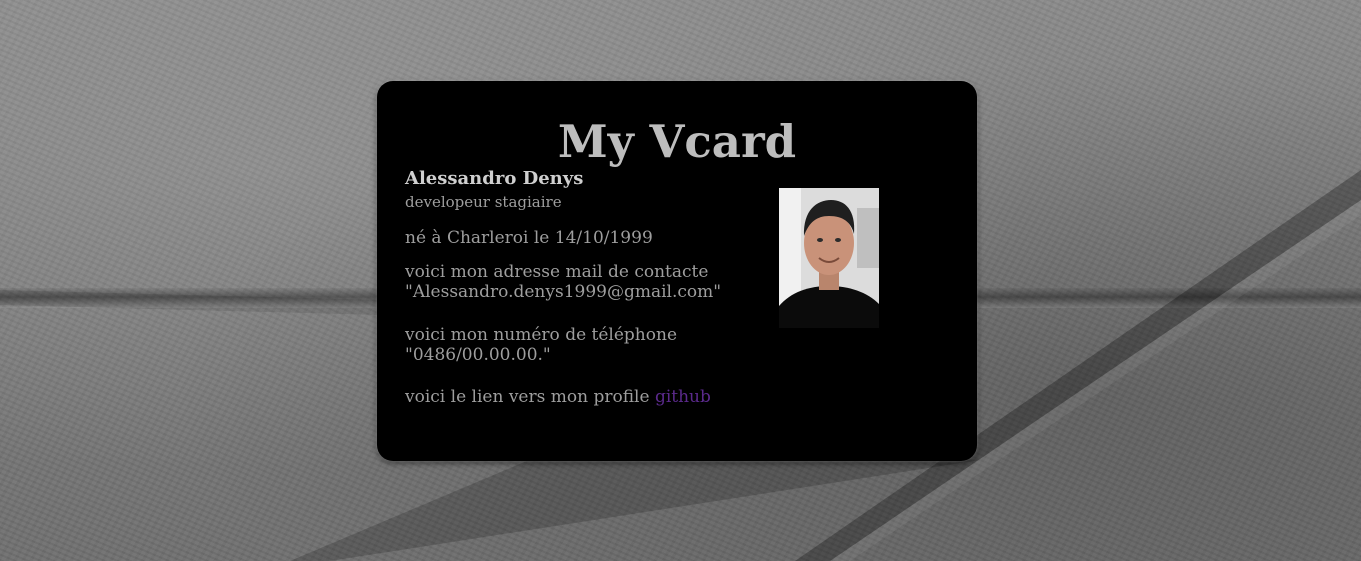 This screenshot has width=1361, height=561. What do you see at coordinates (478, 355) in the screenshot?
I see `phone-value: "0486/00.00.00."` at bounding box center [478, 355].